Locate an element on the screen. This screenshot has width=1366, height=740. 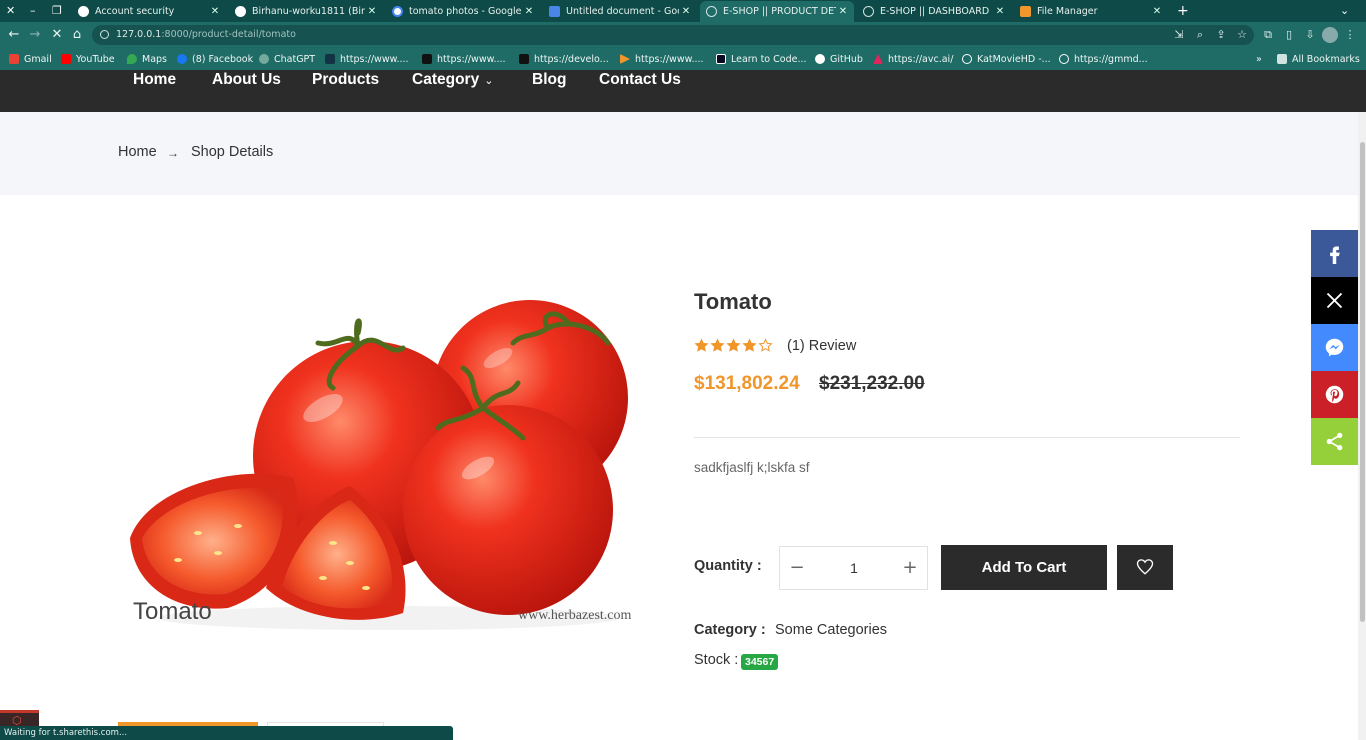
share-messenger-button is located at coordinates (1334, 347).